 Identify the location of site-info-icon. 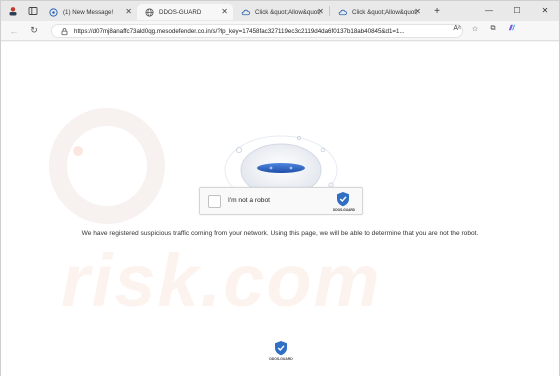
(64, 31).